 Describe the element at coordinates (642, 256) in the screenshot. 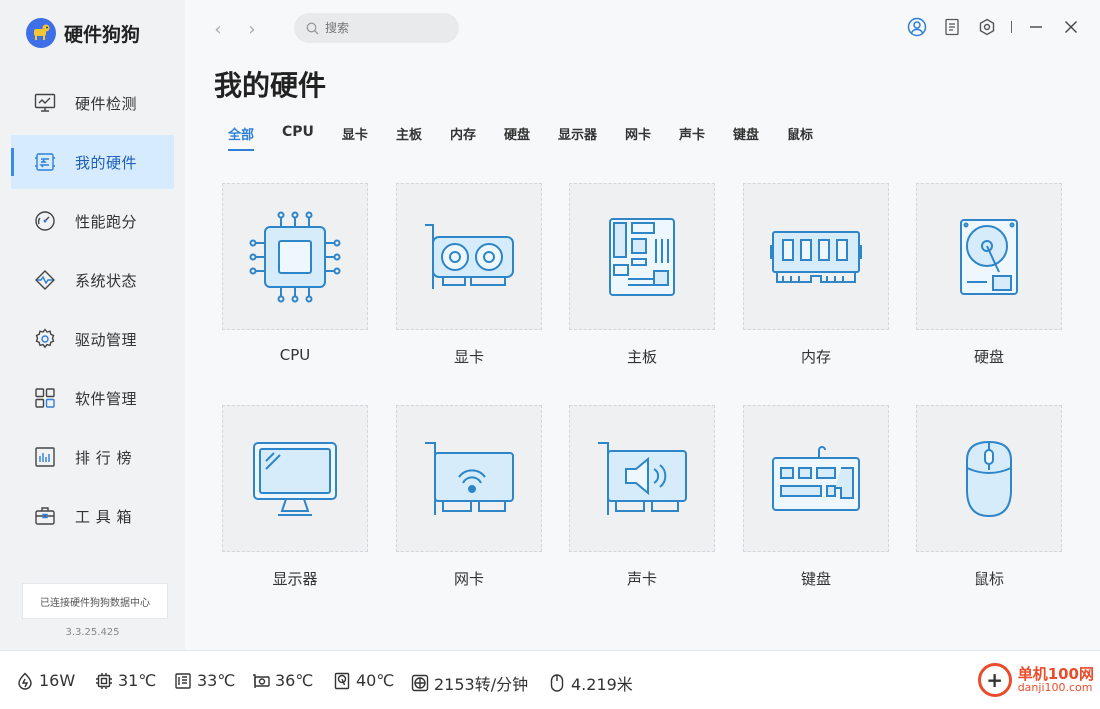

I see `motherboard-icon` at that location.